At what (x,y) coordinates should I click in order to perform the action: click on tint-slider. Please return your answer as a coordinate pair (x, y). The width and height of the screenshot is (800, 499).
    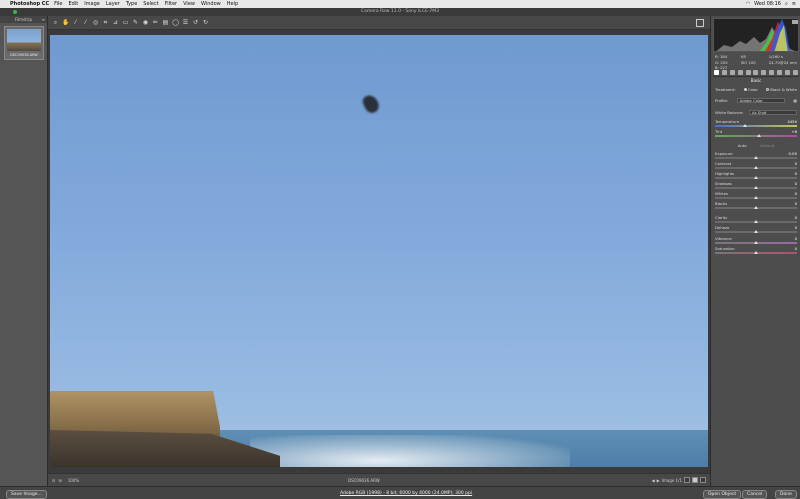
    Looking at the image, I should click on (756, 135).